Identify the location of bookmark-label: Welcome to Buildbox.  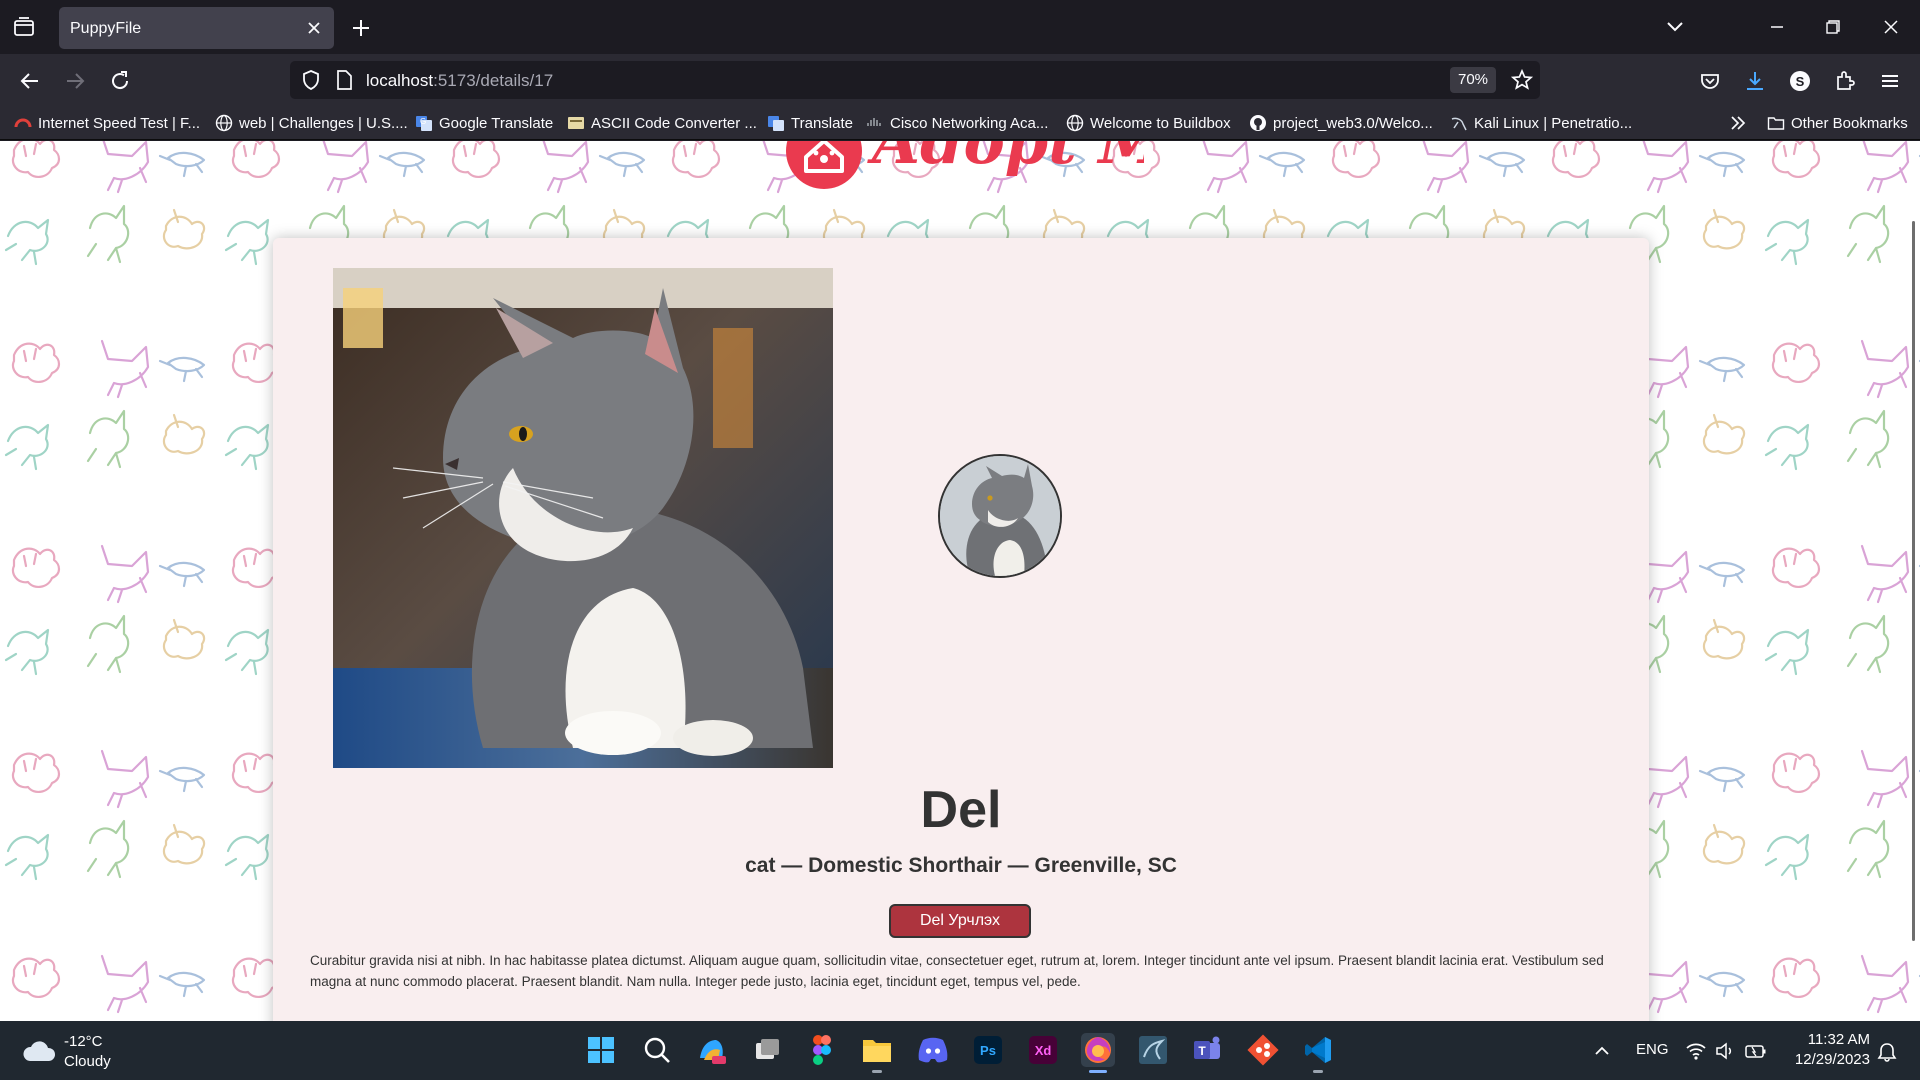
(1160, 123).